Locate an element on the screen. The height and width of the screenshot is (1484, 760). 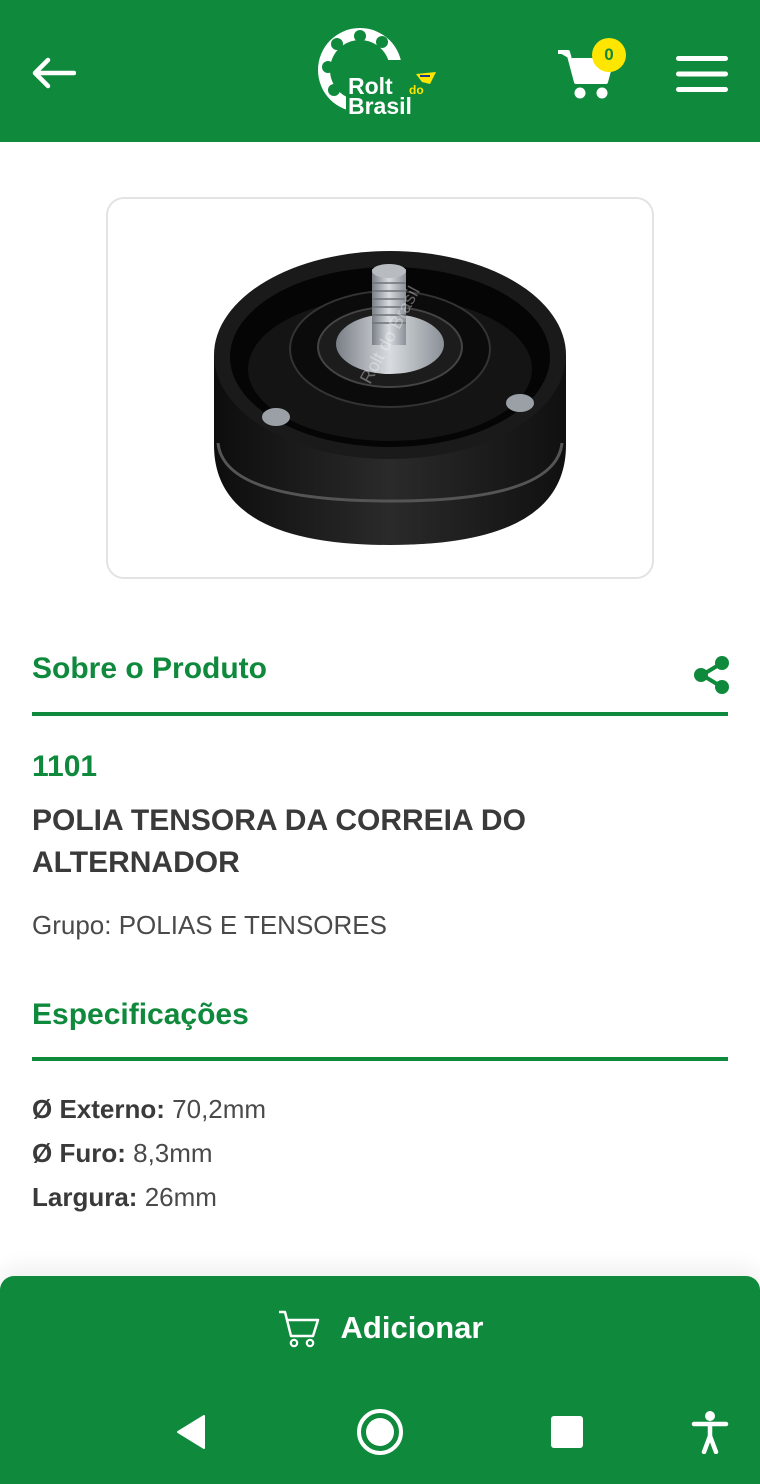
nav-back-icon is located at coordinates (191, 1432).